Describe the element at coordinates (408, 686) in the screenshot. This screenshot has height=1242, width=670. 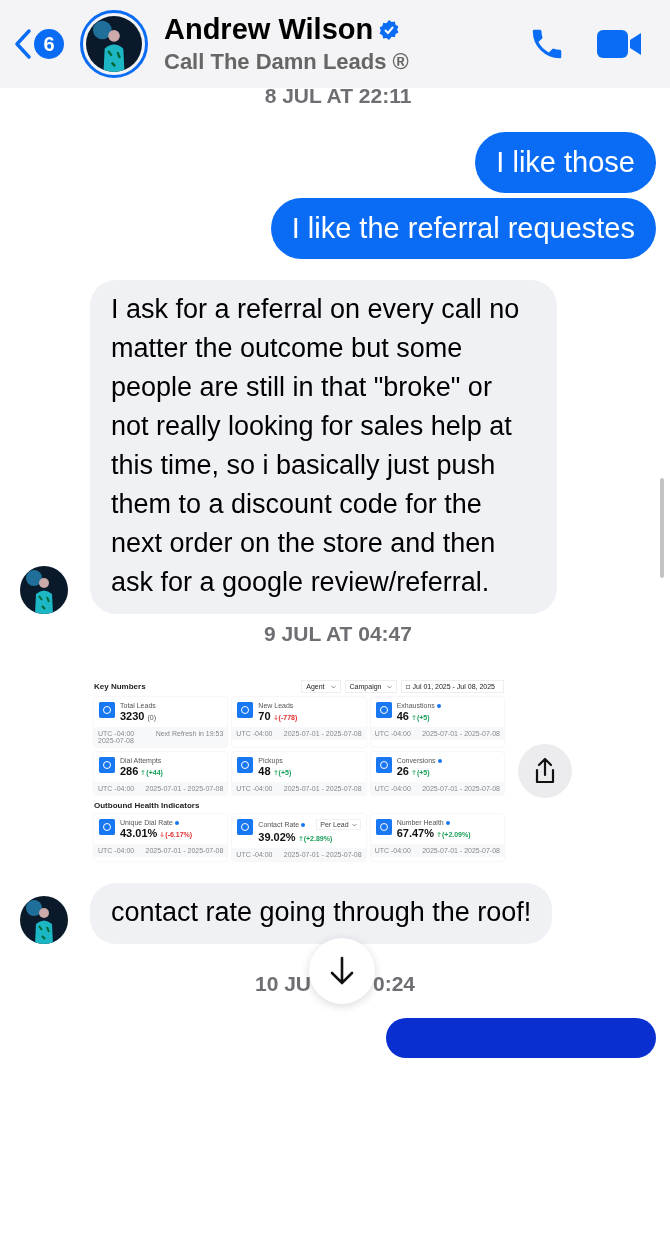
I see `calendar-icon` at that location.